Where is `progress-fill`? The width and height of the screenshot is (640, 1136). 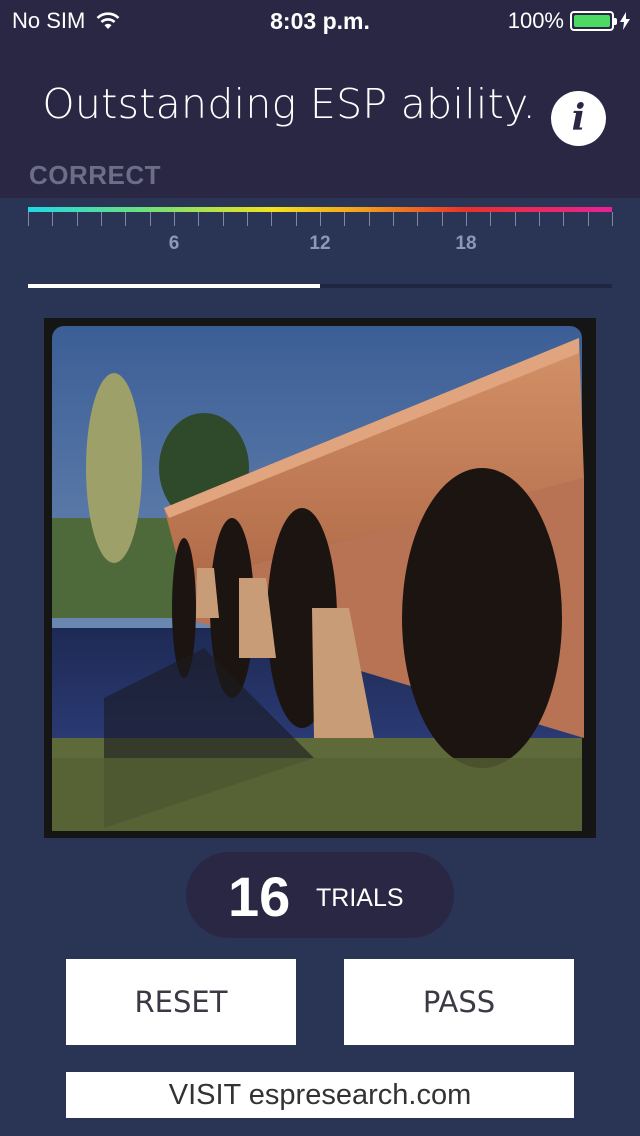 progress-fill is located at coordinates (174, 286).